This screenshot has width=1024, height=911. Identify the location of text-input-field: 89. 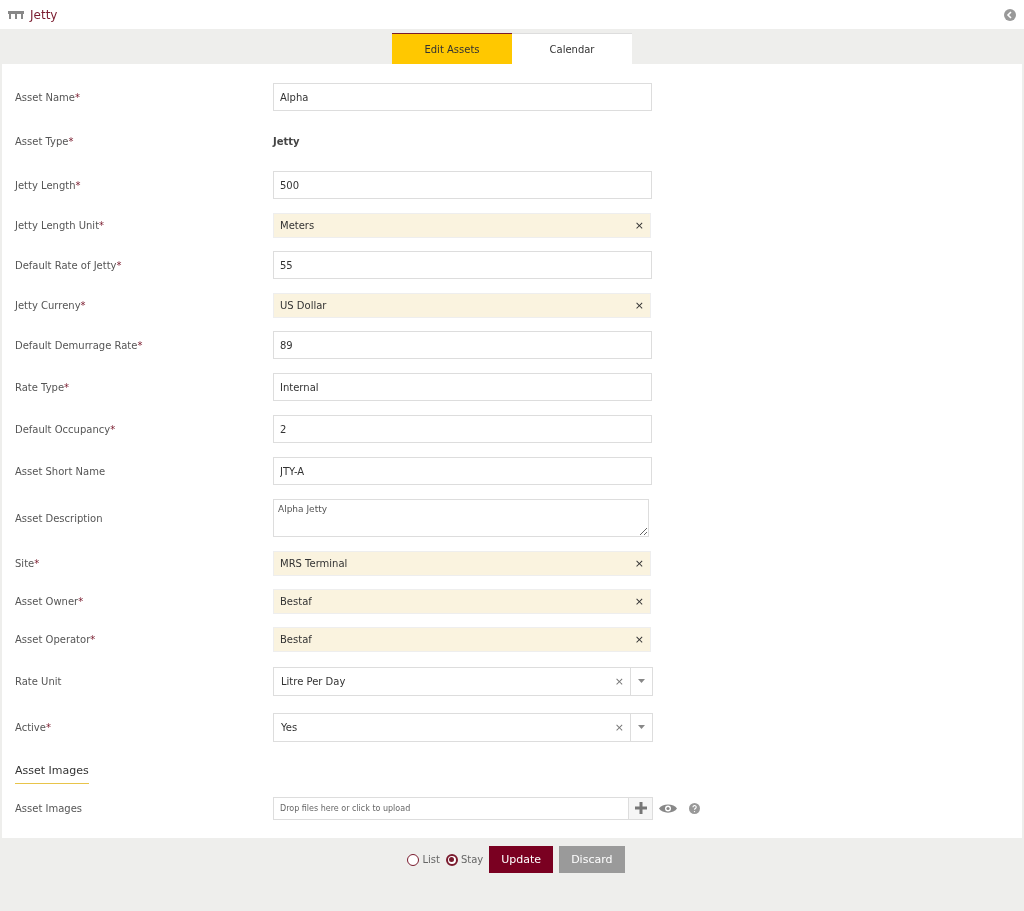
(462, 345).